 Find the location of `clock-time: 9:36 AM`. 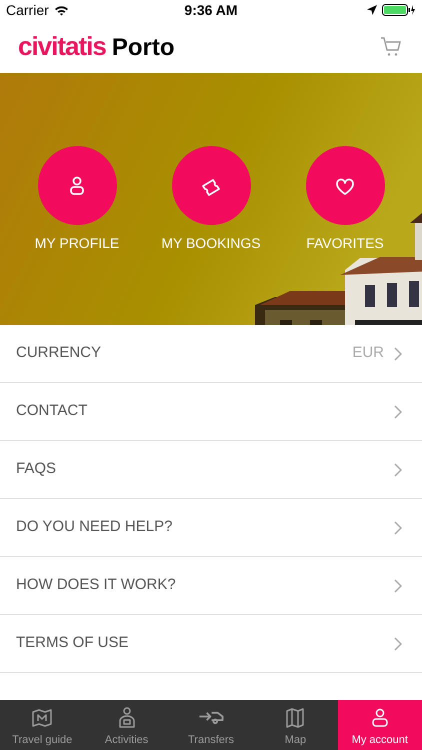

clock-time: 9:36 AM is located at coordinates (211, 10).